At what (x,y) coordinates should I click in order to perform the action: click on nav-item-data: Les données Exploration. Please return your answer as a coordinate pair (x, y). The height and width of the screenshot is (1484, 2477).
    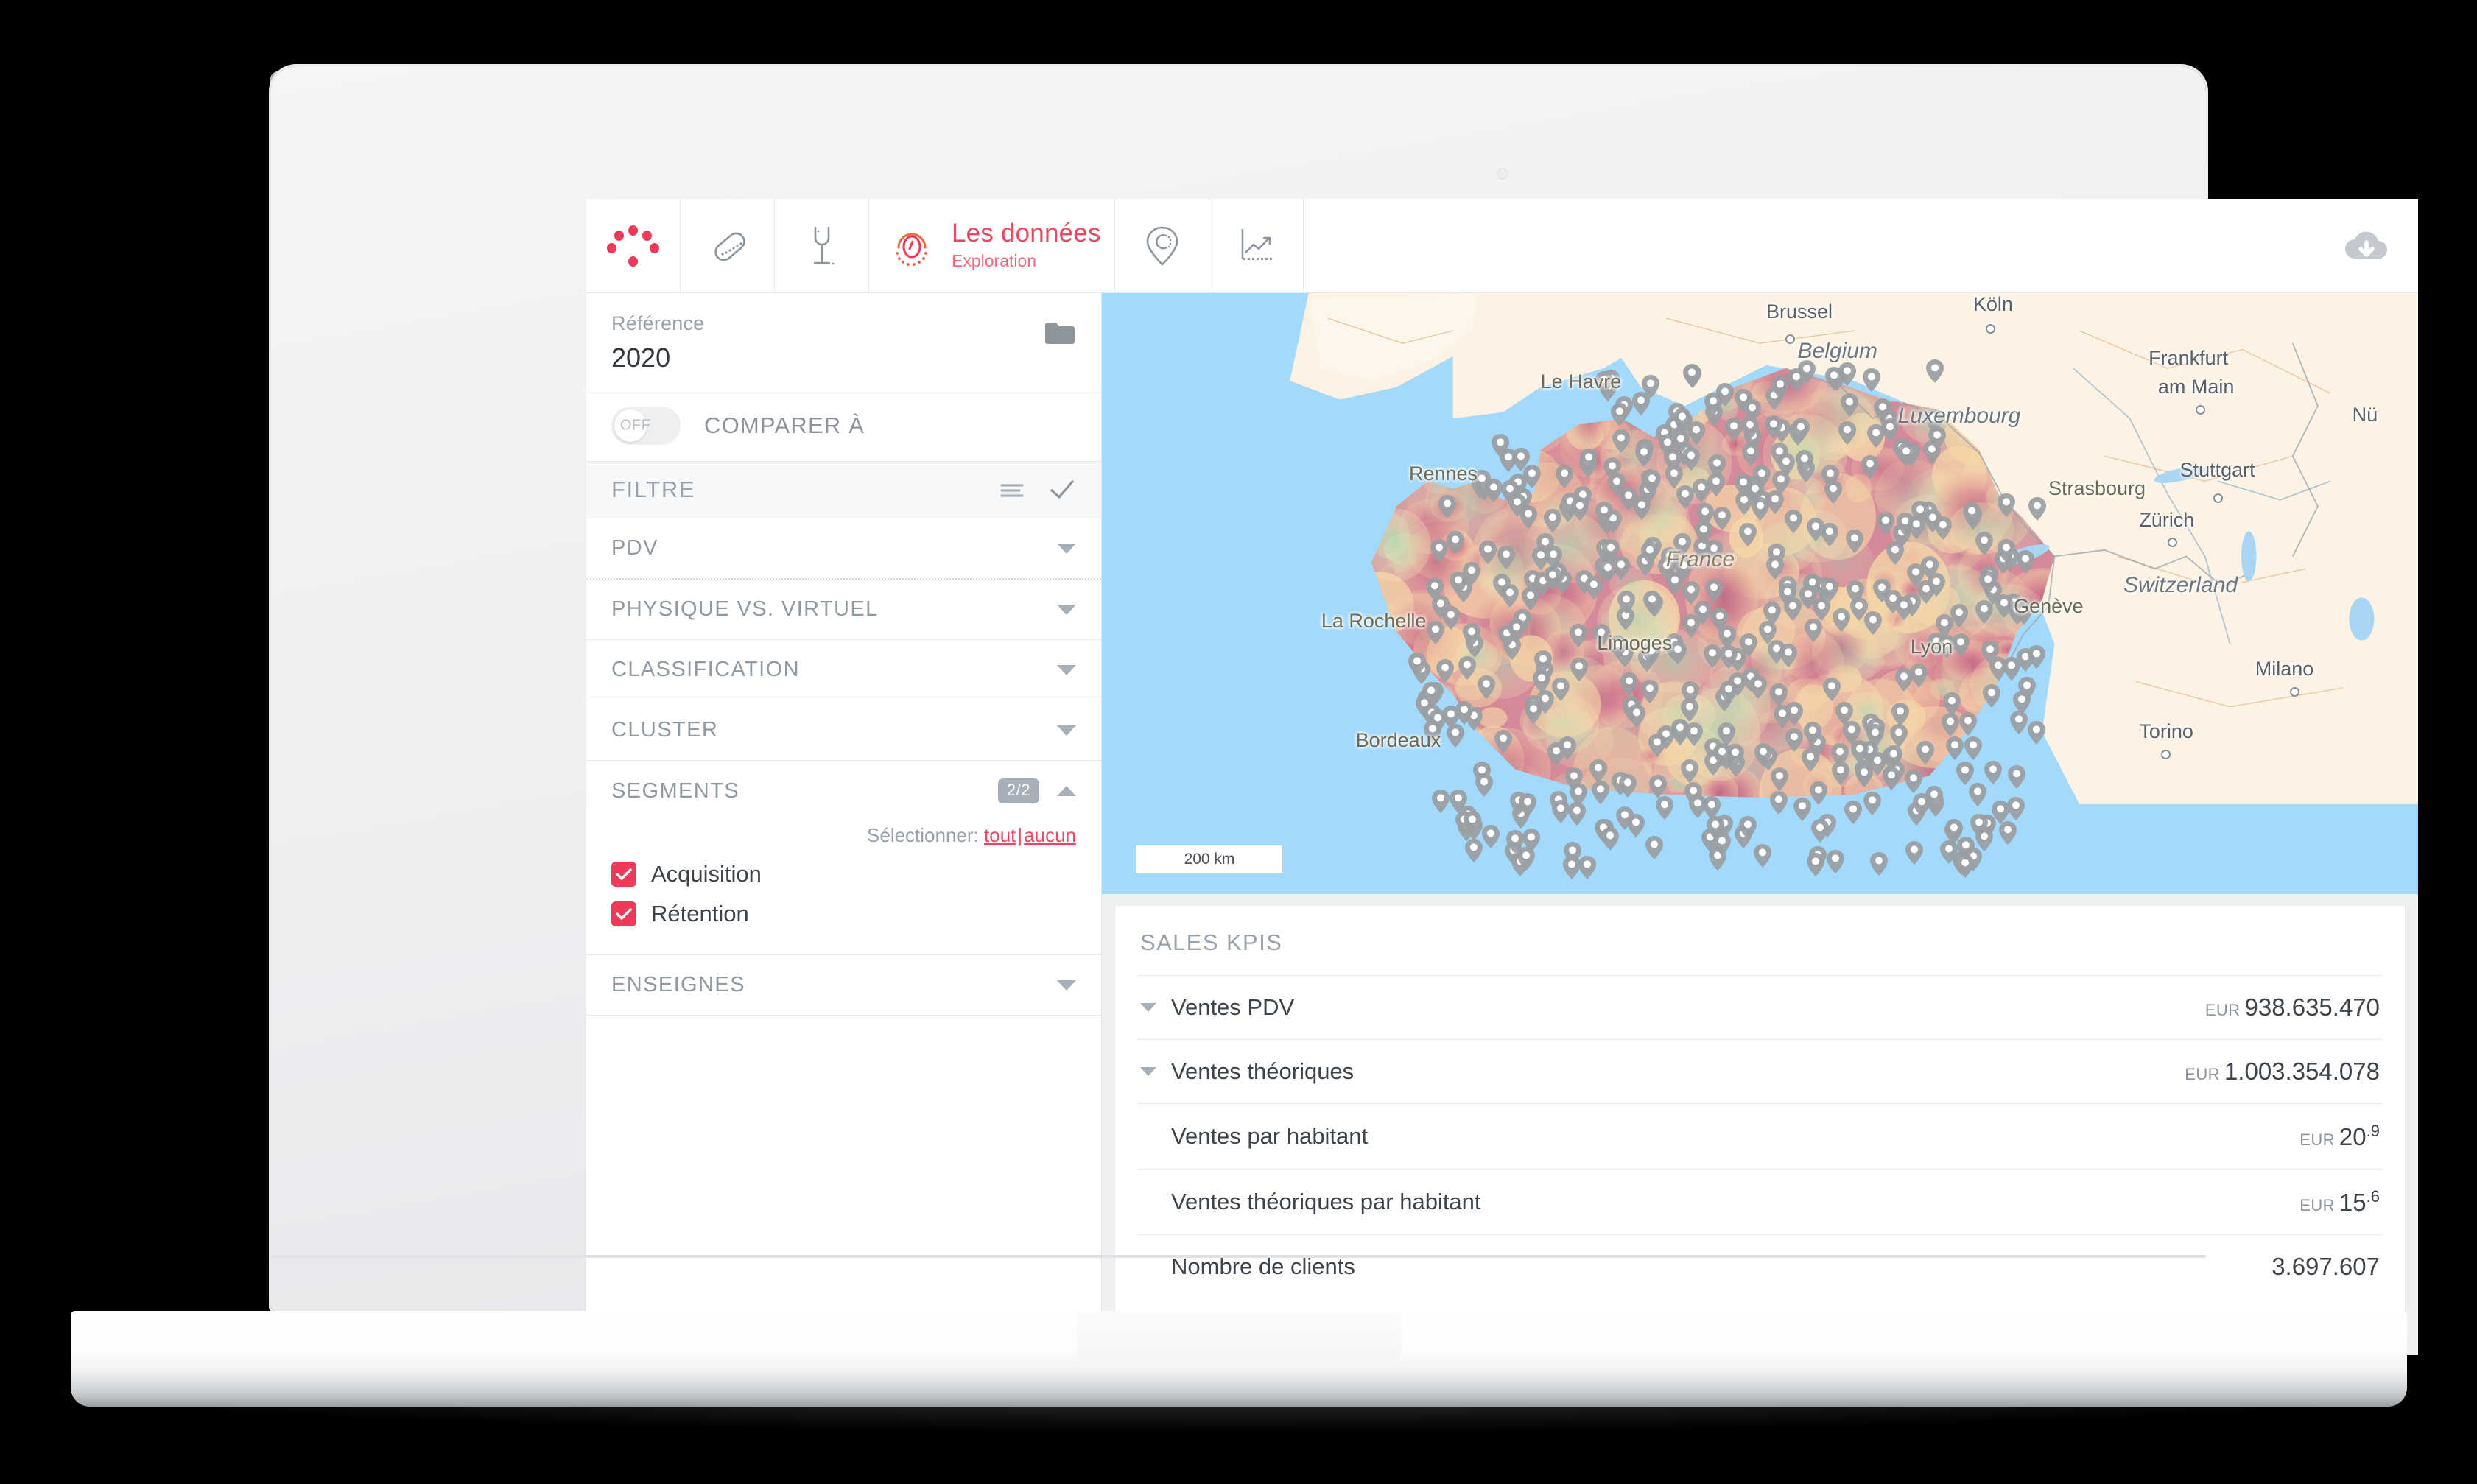
    Looking at the image, I should click on (992, 246).